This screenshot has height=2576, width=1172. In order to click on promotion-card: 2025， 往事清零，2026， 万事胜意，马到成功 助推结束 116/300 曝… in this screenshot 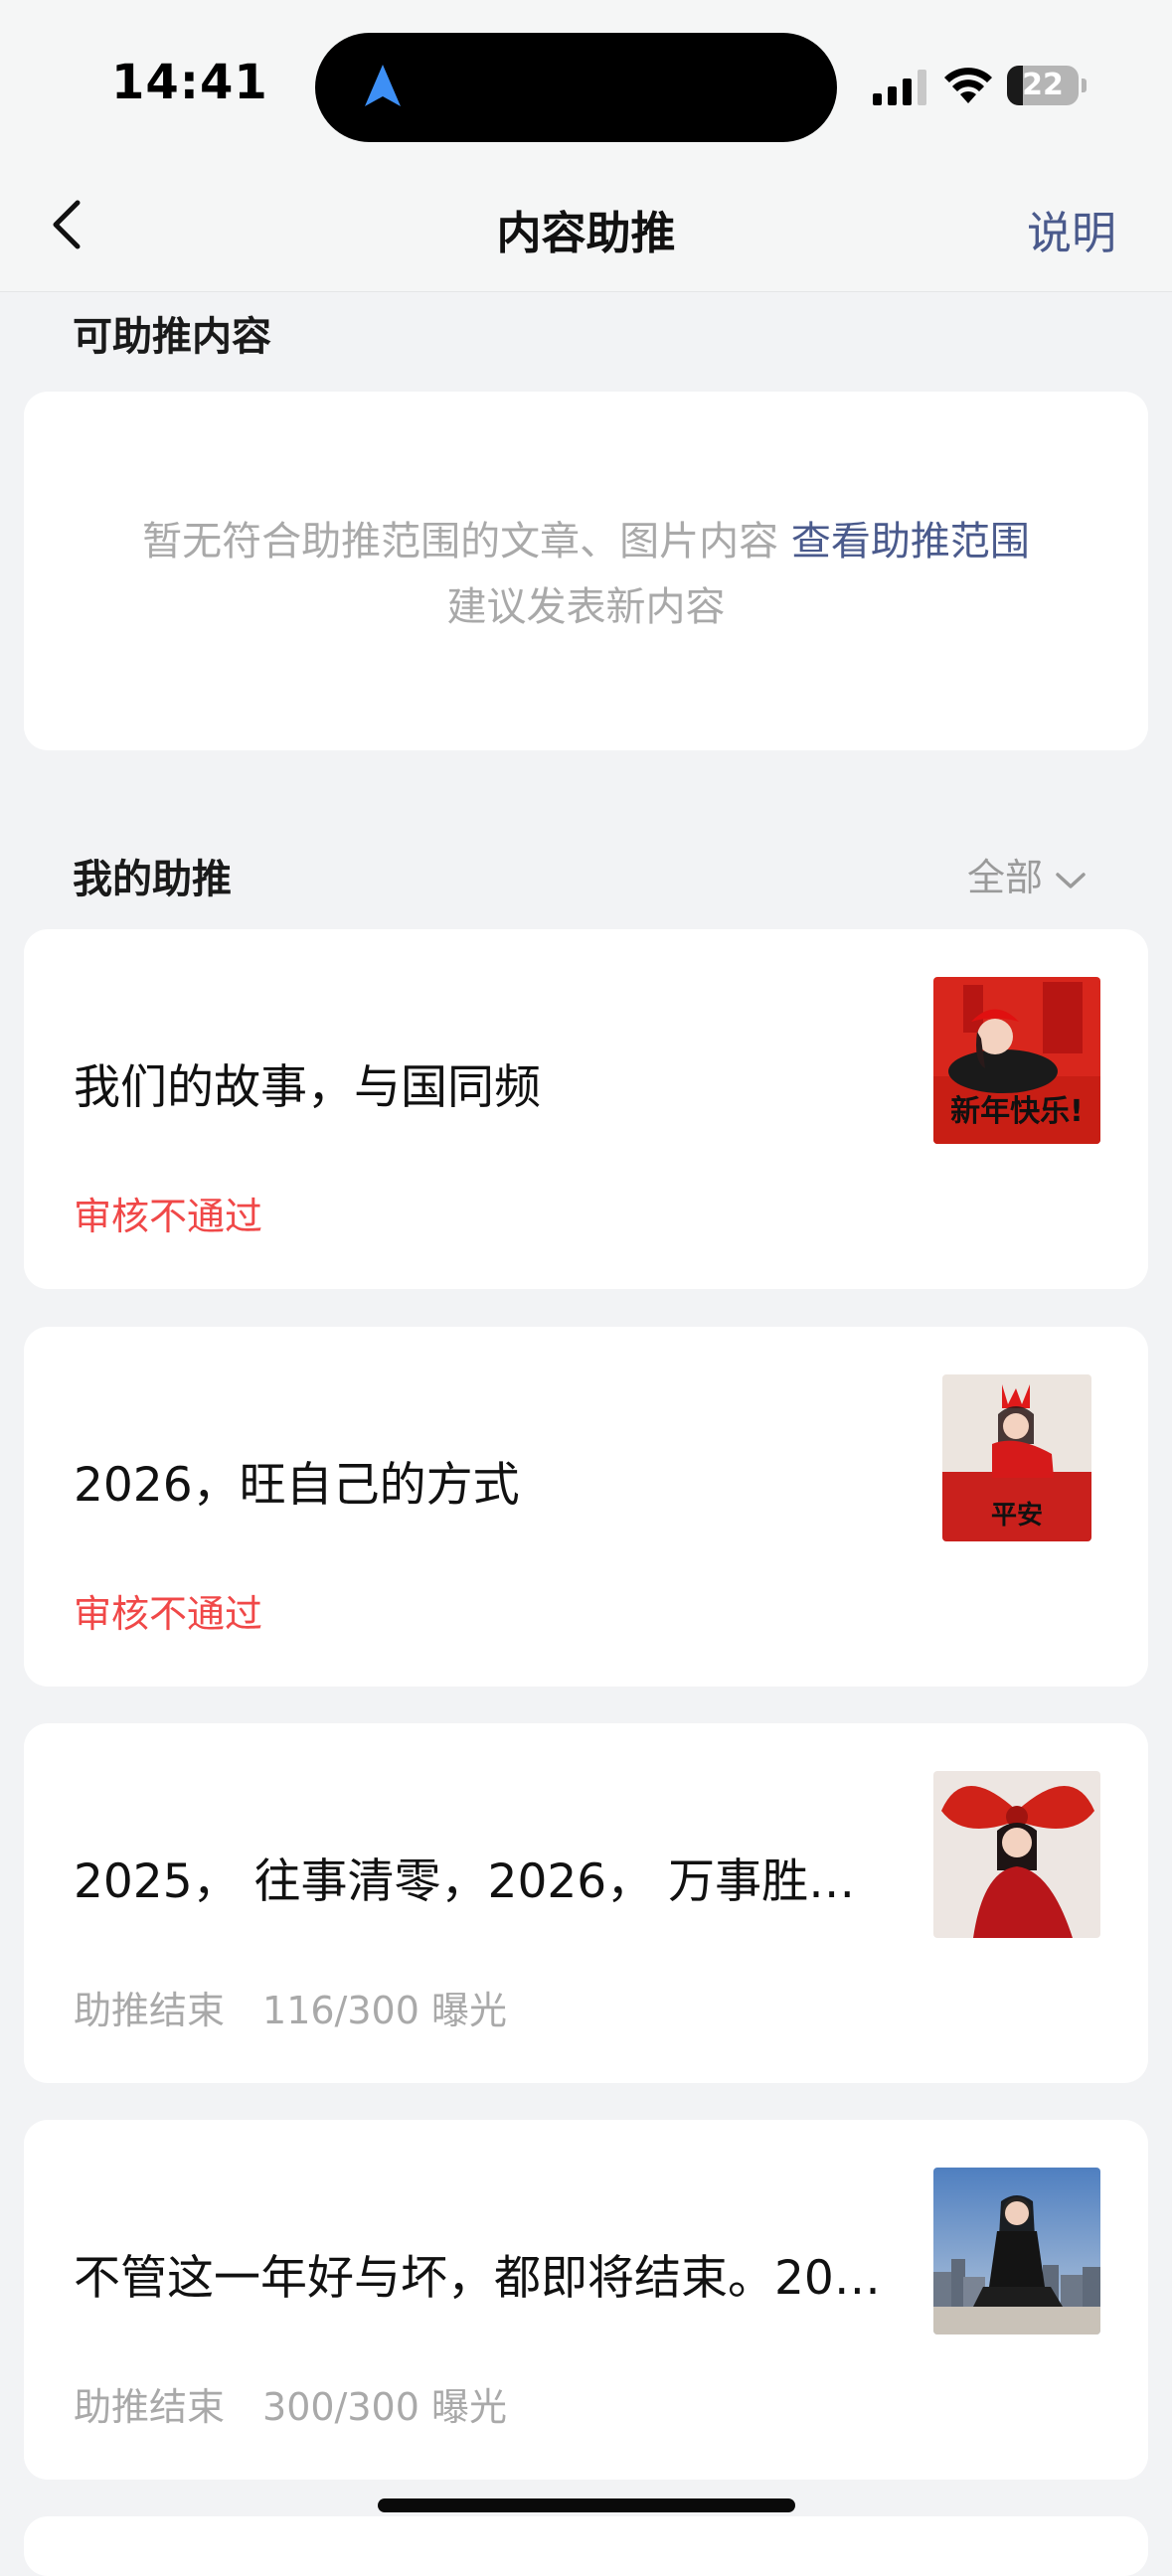, I will do `click(586, 1903)`.